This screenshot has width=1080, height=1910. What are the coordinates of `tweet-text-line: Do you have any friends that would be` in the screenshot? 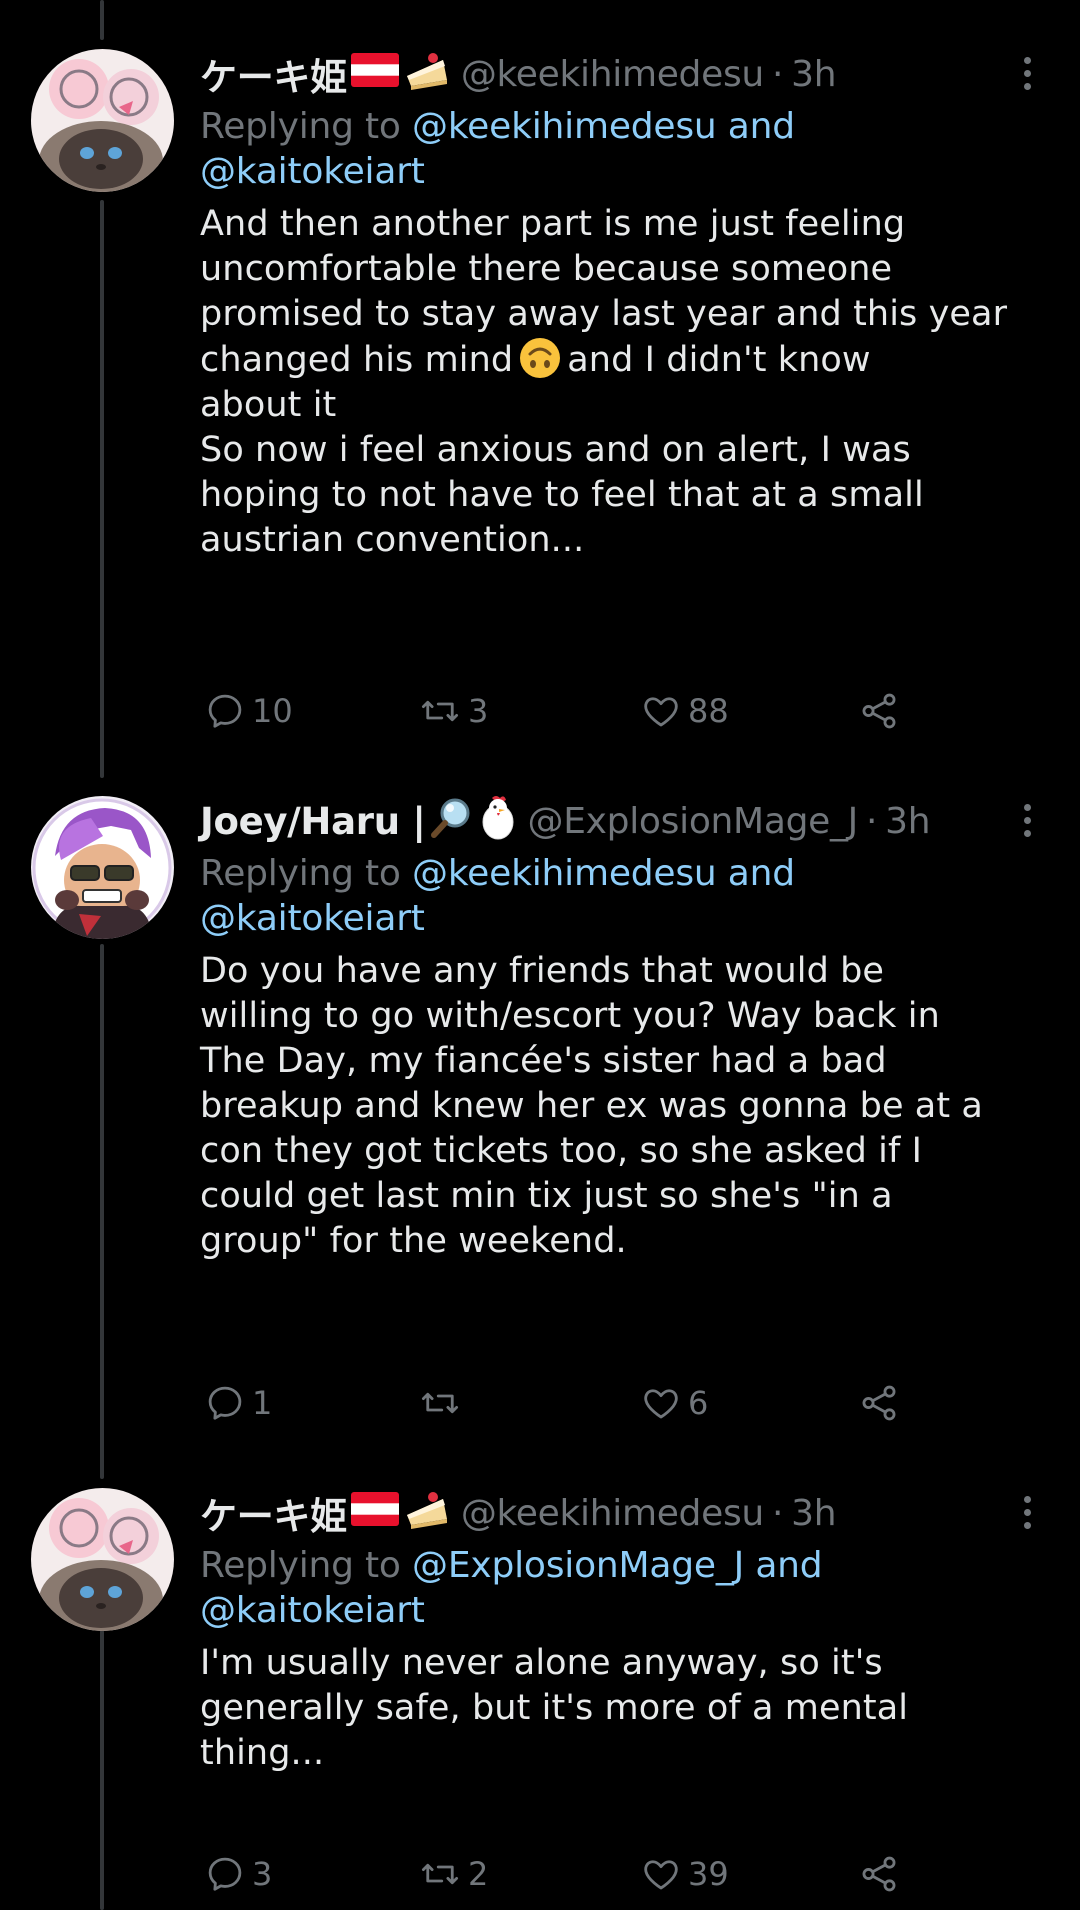 It's located at (542, 971).